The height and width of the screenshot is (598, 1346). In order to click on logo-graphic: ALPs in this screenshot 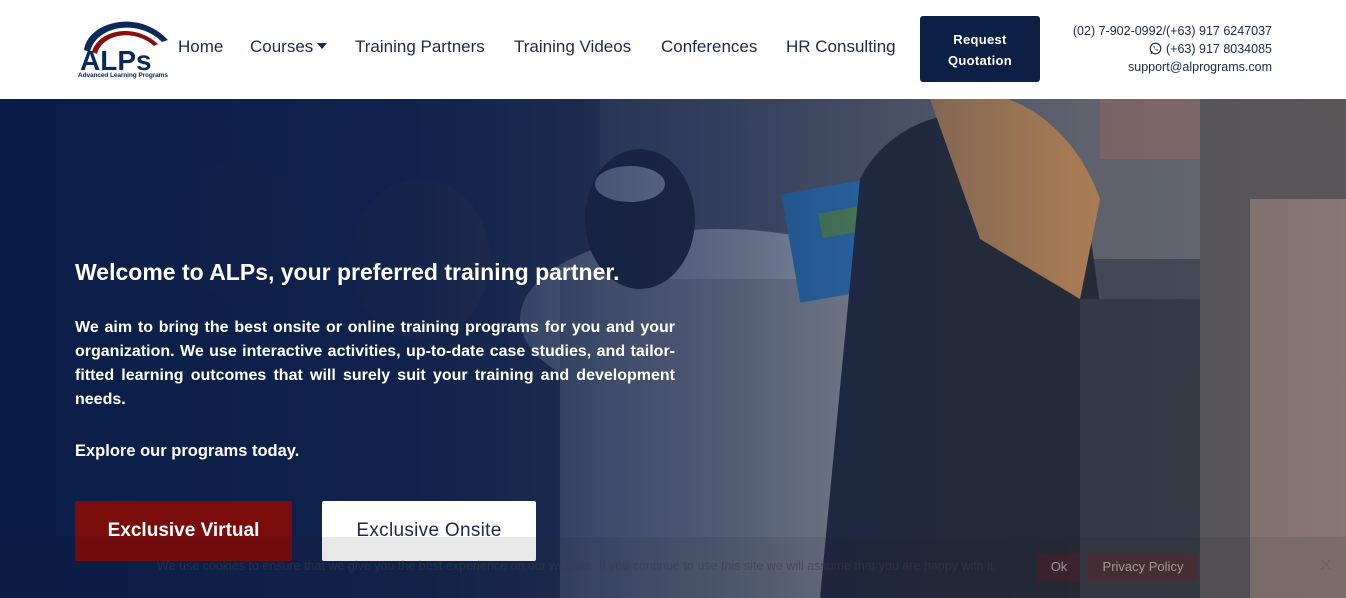, I will do `click(124, 47)`.